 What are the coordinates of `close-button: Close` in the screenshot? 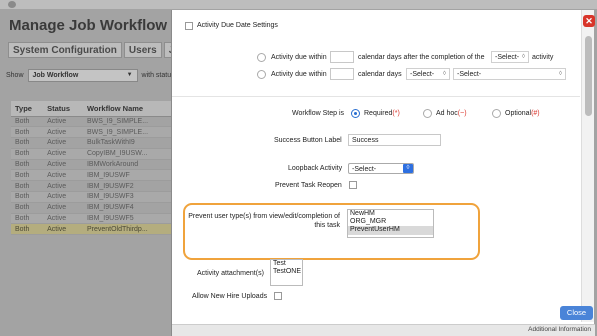 It's located at (576, 313).